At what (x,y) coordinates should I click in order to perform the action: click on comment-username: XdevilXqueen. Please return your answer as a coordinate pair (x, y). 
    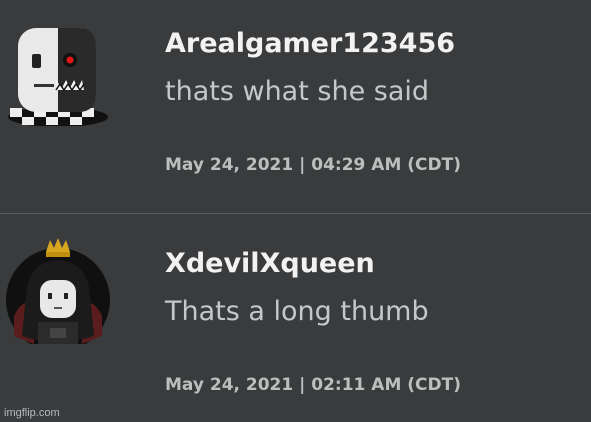
    Looking at the image, I should click on (270, 263).